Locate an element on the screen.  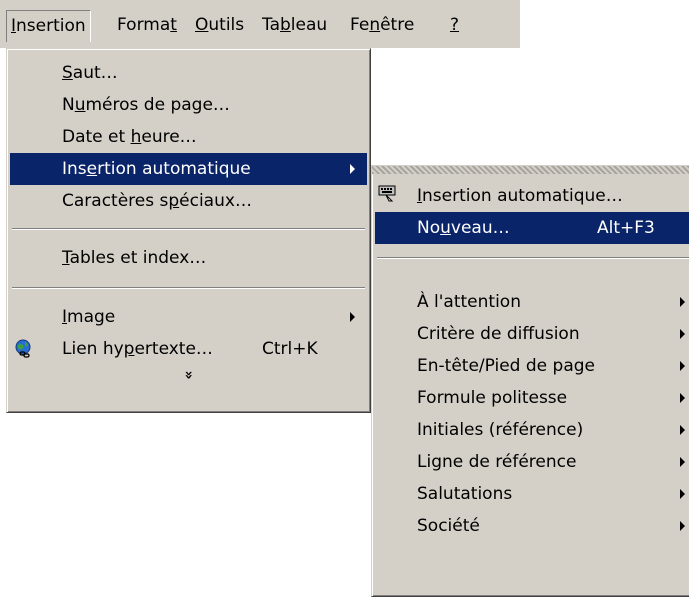
expand-menu-chevron-icon: » is located at coordinates (188, 375).